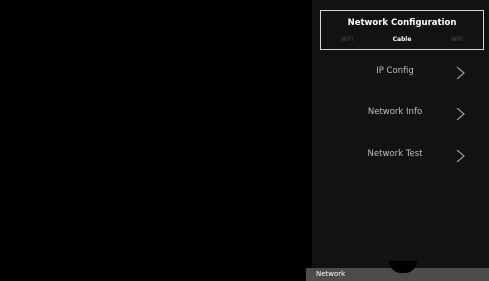 The image size is (489, 281). What do you see at coordinates (457, 39) in the screenshot?
I see `tab-wifi-right: WiFi` at bounding box center [457, 39].